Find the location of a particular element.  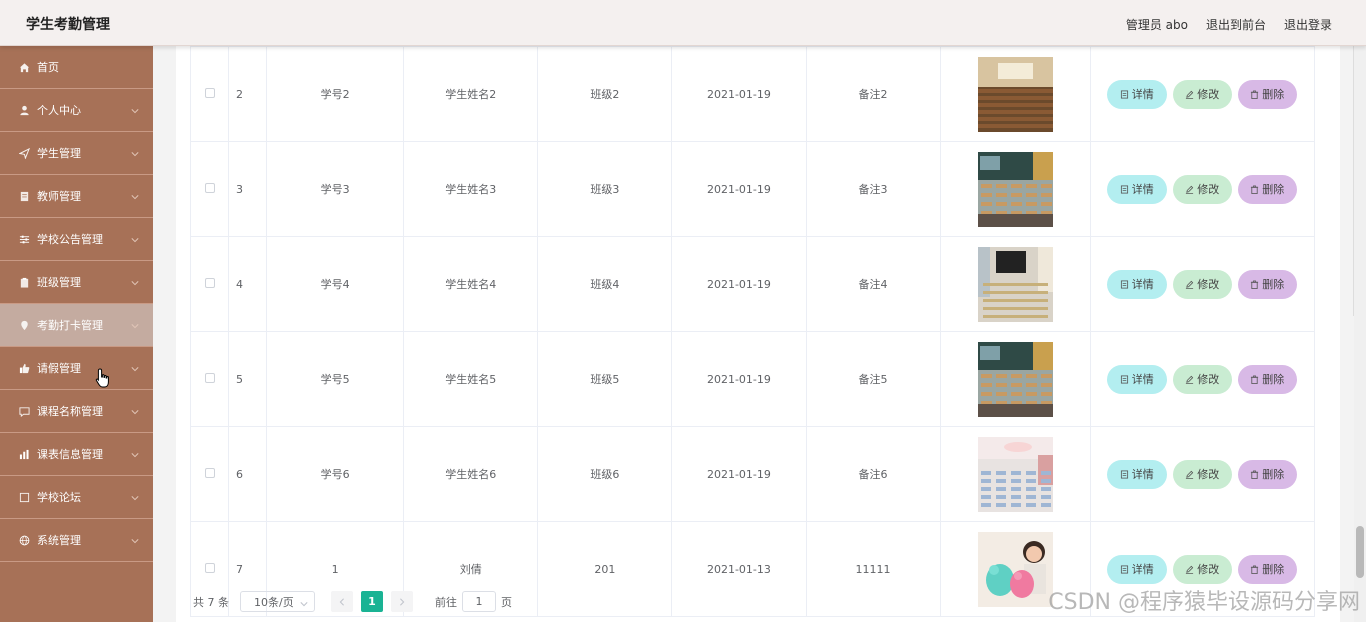

note-cell: 备注2 is located at coordinates (873, 94).